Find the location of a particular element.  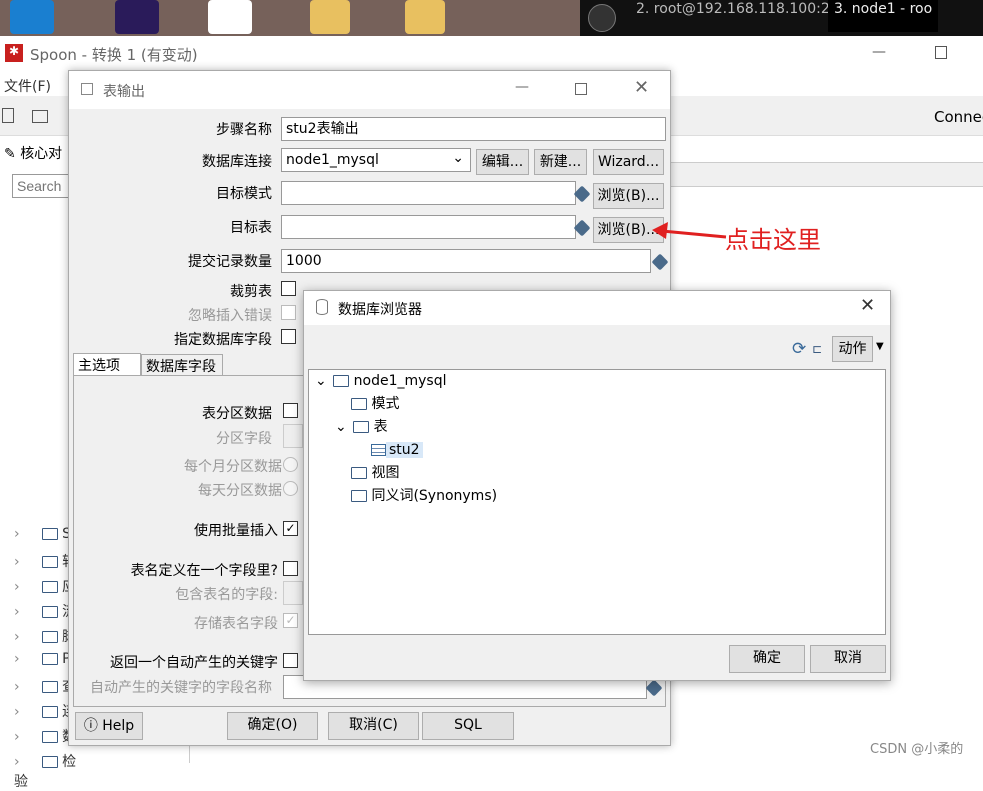

specify-fields-label: 指定数据库字段 is located at coordinates (223, 340).